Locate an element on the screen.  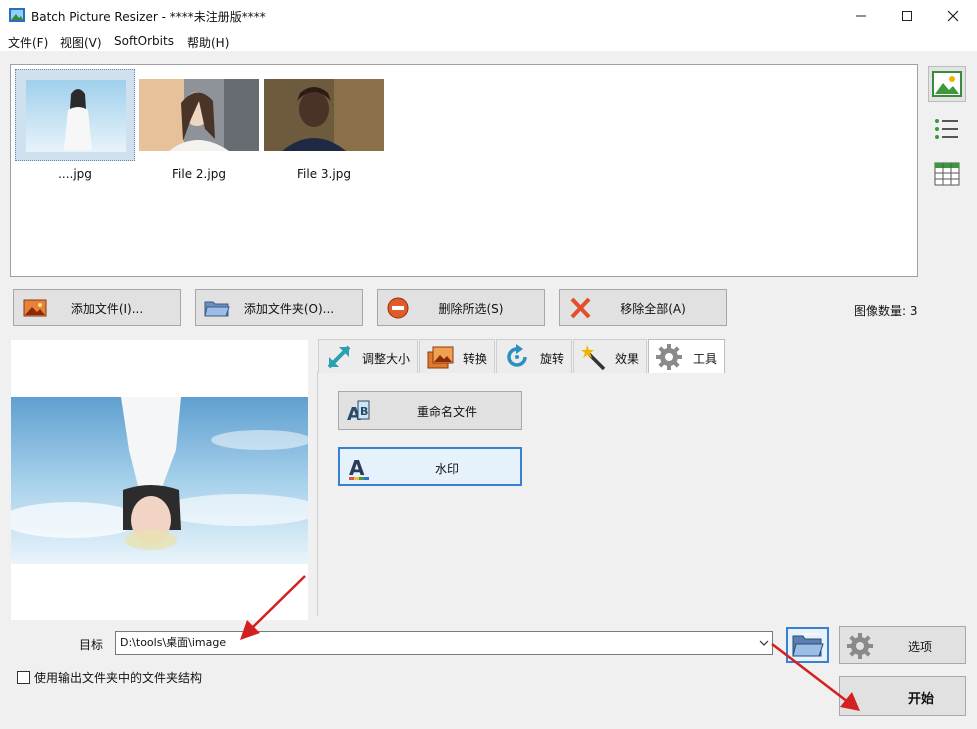
tab-resize-label: 调整大小 is located at coordinates (385, 359).